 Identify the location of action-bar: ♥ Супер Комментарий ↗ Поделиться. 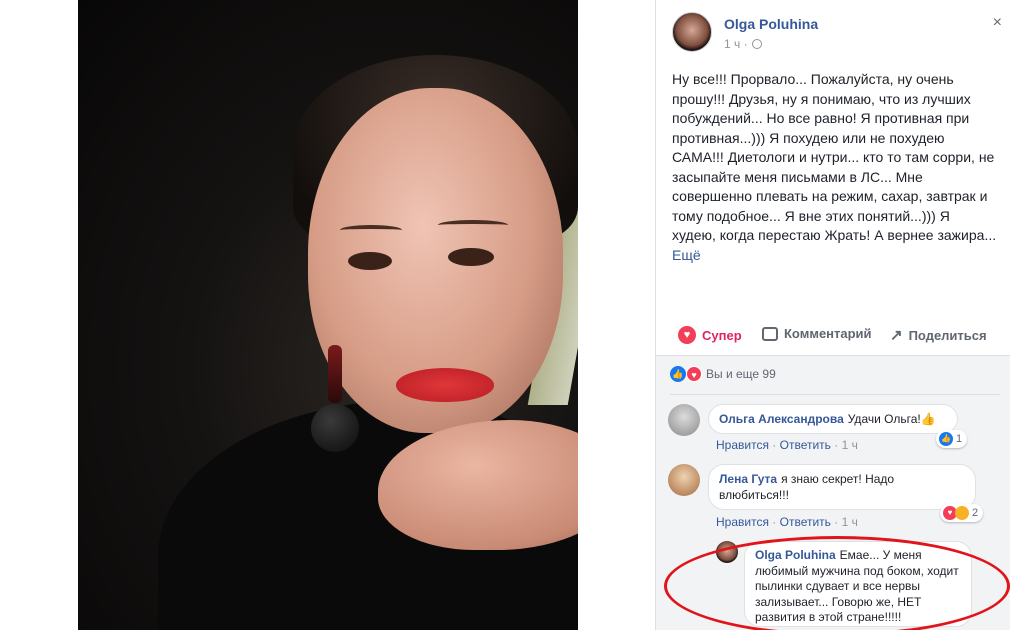
(833, 334).